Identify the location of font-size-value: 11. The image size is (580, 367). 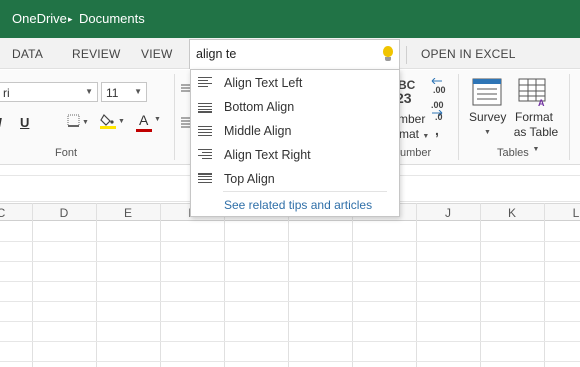
(112, 93).